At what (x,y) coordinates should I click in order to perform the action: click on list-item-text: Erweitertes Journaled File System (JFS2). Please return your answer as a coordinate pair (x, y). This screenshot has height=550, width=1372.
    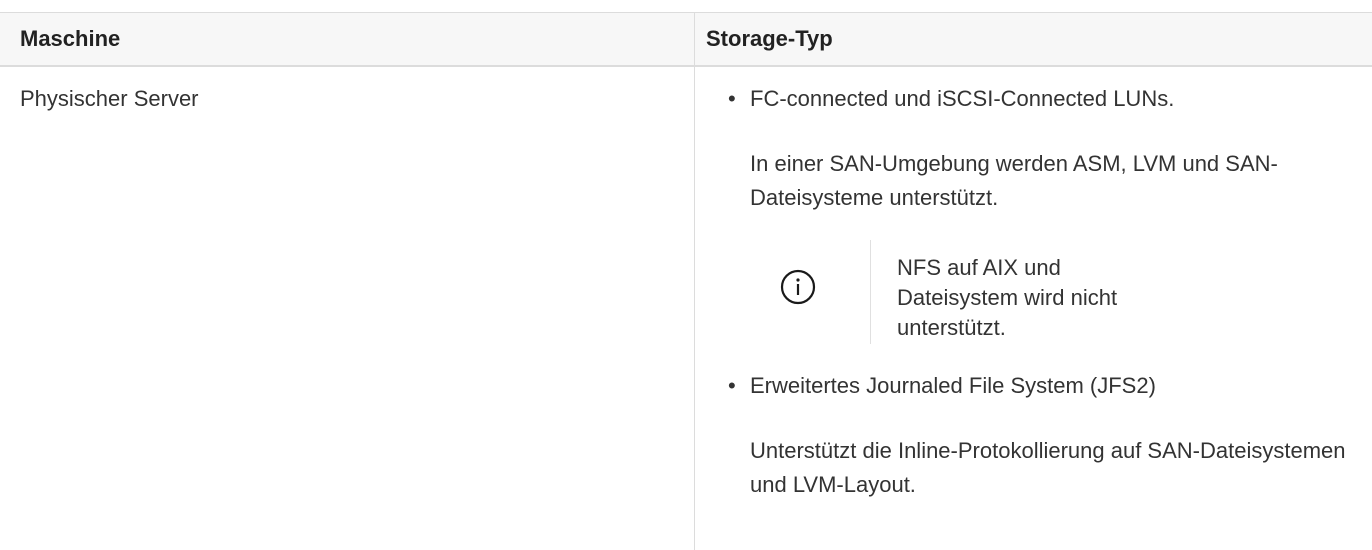
    Looking at the image, I should click on (953, 385).